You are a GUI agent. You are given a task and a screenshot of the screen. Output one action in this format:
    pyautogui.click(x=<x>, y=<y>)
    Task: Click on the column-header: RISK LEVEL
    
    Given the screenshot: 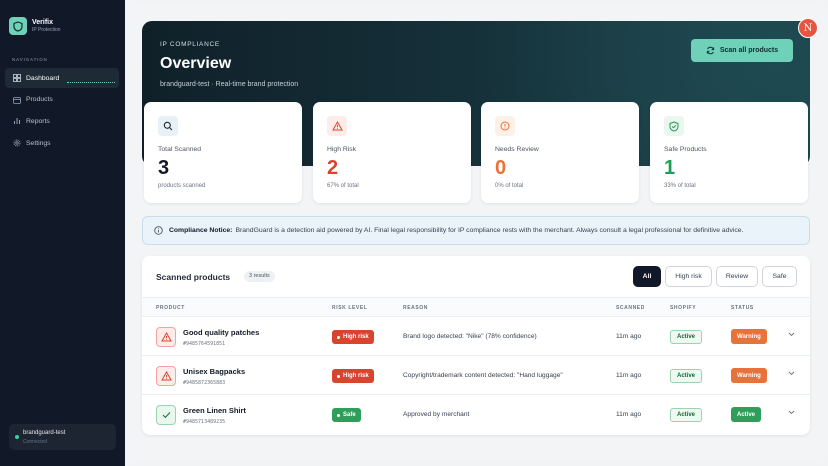 What is the action you would take?
    pyautogui.click(x=350, y=308)
    